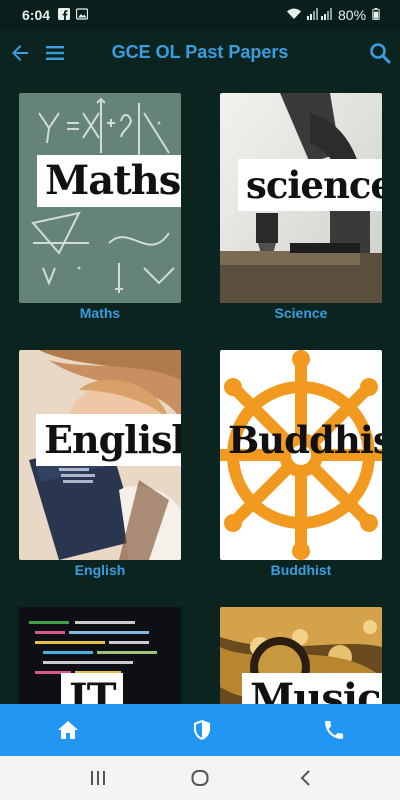  I want to click on subject-image: Buddhist, so click(301, 455).